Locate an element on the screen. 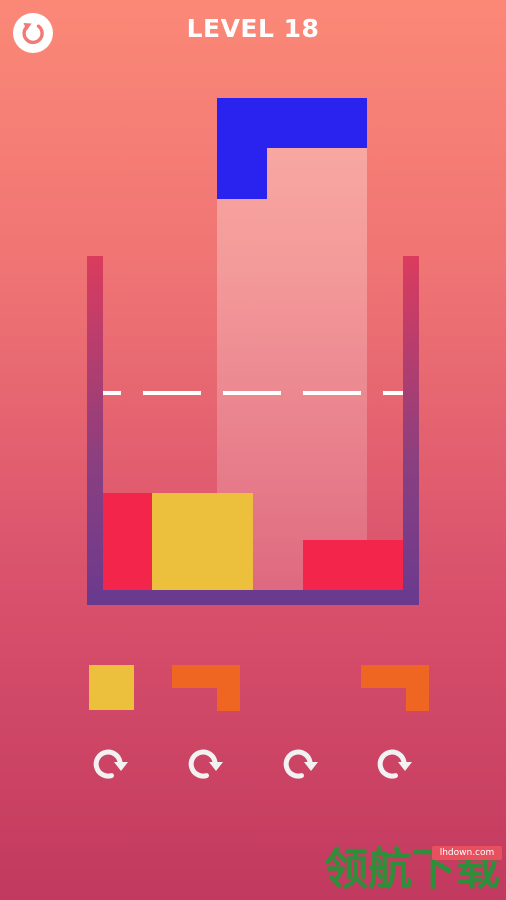 Image resolution: width=506 pixels, height=900 pixels. falling-piece is located at coordinates (292, 148).